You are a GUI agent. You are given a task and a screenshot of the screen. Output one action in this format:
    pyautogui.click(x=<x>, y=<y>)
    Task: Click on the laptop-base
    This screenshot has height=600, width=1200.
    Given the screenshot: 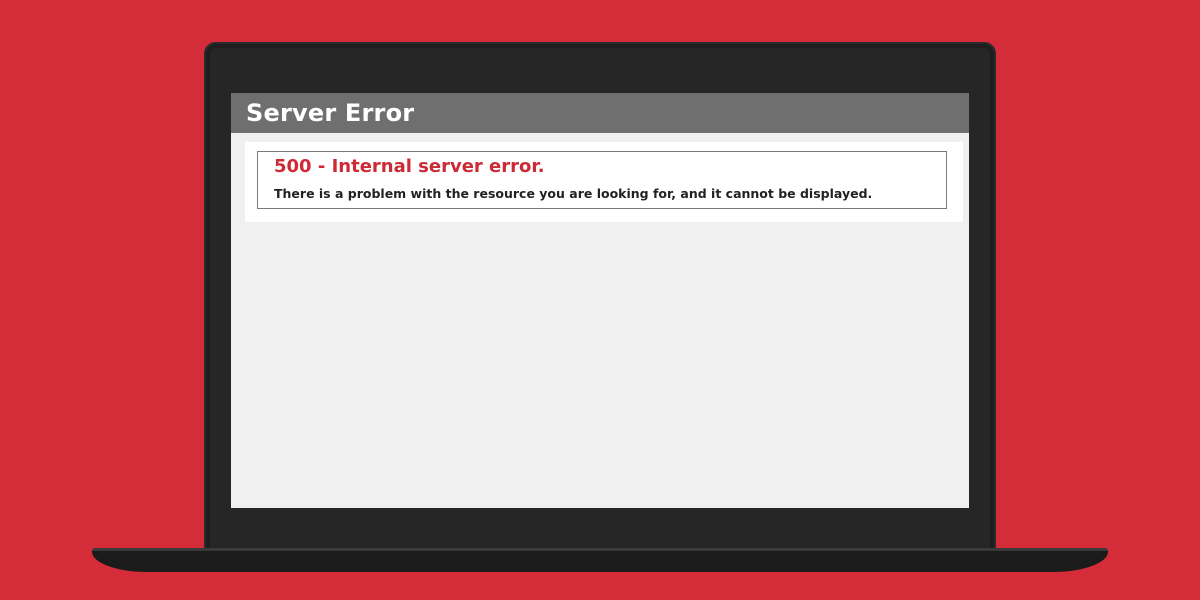 What is the action you would take?
    pyautogui.click(x=600, y=560)
    